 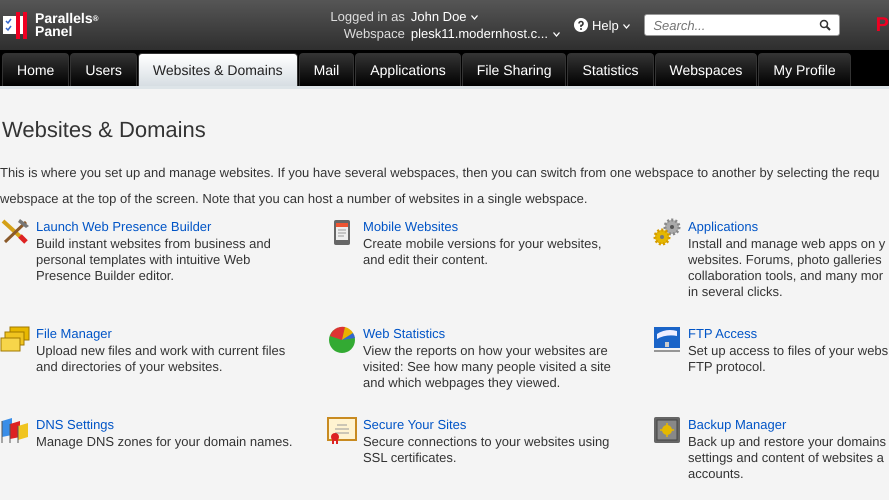 What do you see at coordinates (67, 18) in the screenshot?
I see `logo-brand: Parallels®` at bounding box center [67, 18].